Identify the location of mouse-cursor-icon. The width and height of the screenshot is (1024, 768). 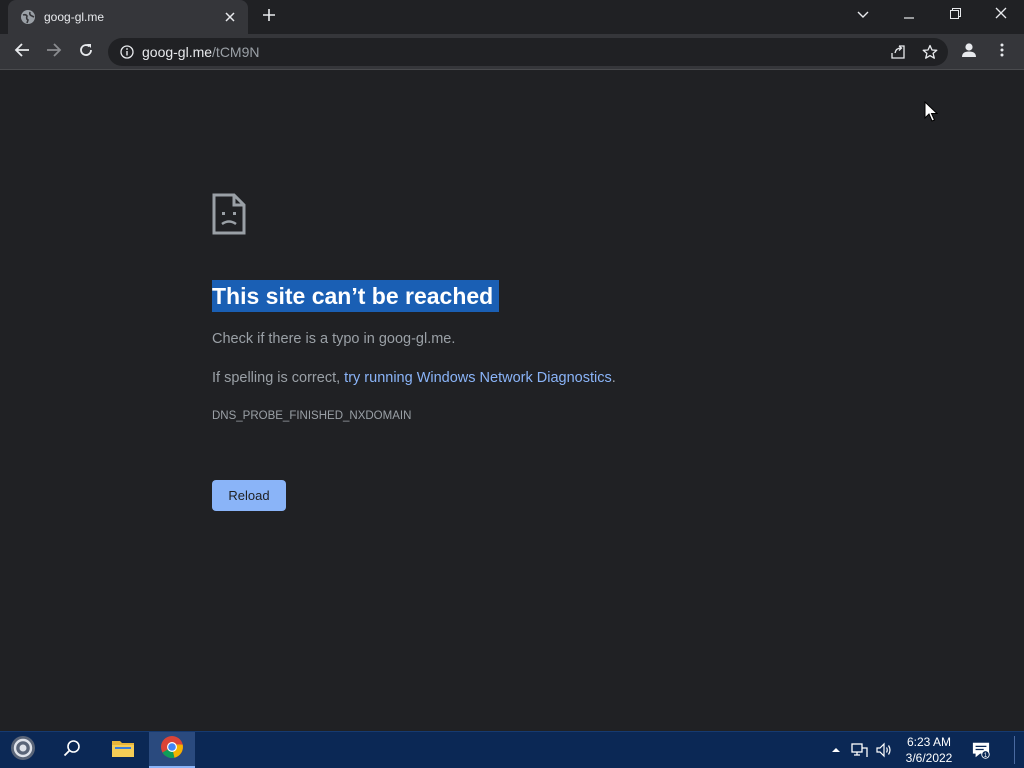
(931, 111).